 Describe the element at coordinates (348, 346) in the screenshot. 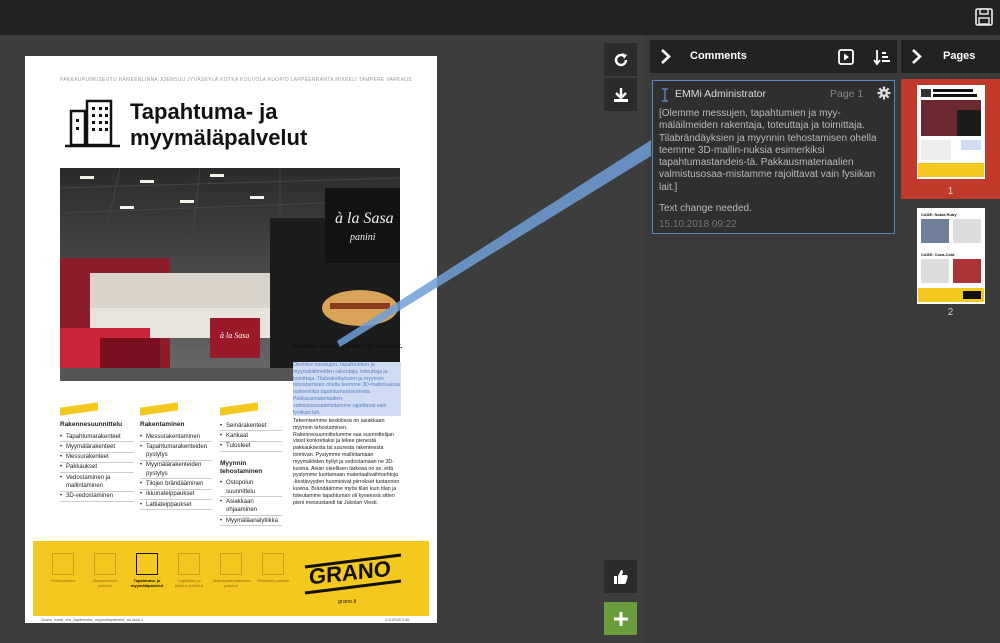

I see `caption-heading: Kaikkea mihin fysiikan lait taipuvat.` at that location.